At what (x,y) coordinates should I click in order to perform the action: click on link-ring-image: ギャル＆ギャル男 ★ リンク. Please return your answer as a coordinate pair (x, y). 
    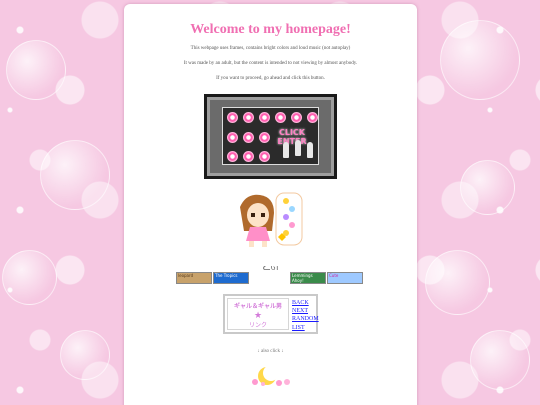
    Looking at the image, I should click on (258, 314).